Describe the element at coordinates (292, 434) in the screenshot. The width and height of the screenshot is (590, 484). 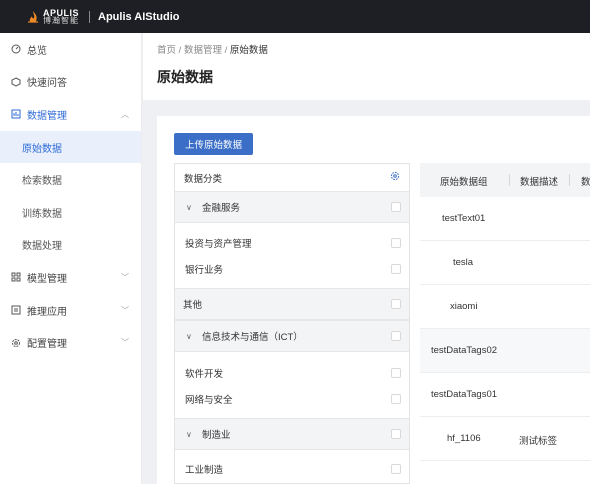
I see `category-group-manufacturing: ∨ 制造业` at that location.